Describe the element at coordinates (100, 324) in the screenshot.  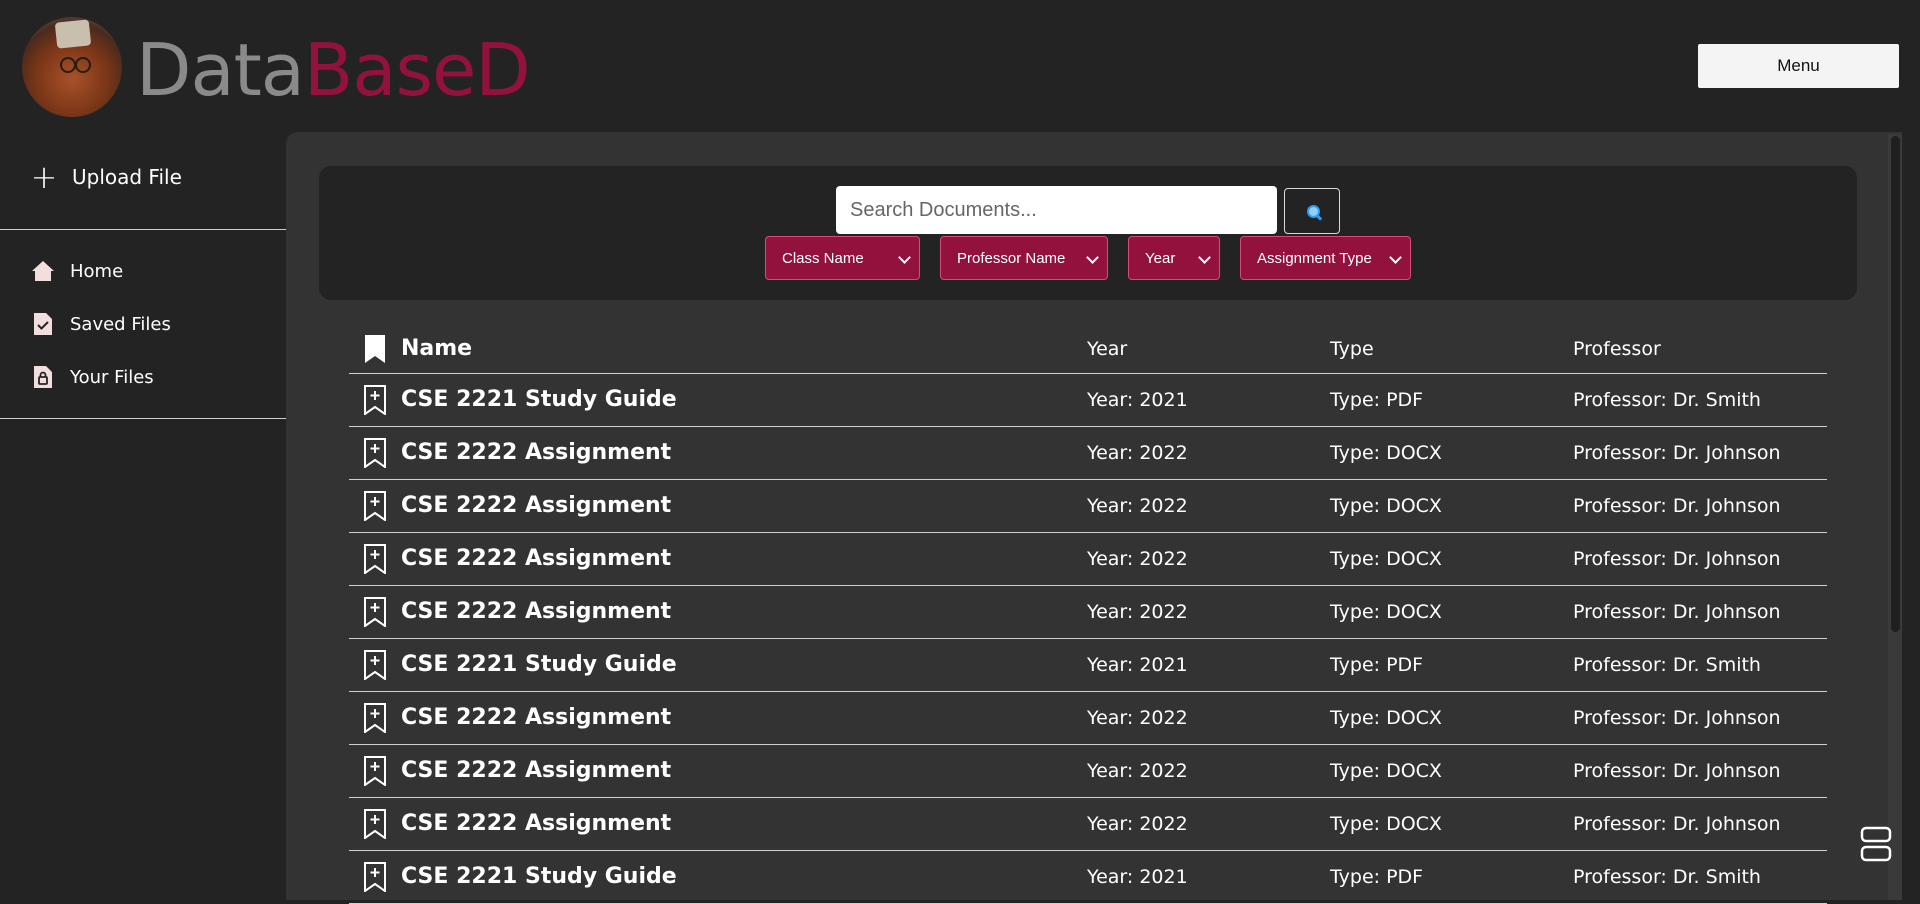
I see `sidebar-item-saved-files: Saved Files` at that location.